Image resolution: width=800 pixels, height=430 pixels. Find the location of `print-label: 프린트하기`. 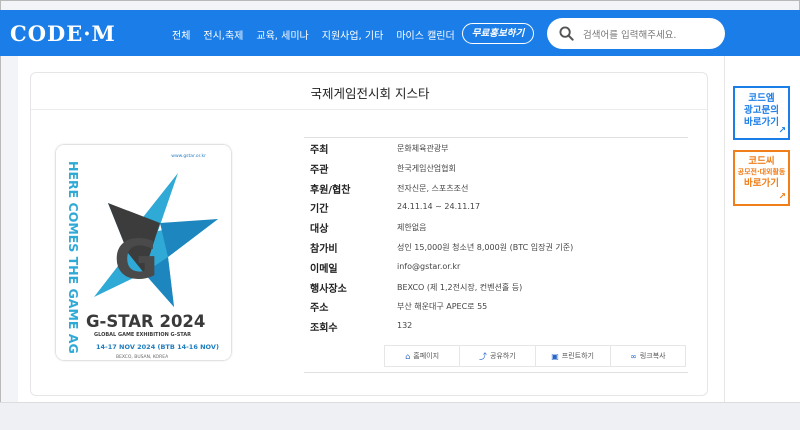

print-label: 프린트하기 is located at coordinates (577, 356).